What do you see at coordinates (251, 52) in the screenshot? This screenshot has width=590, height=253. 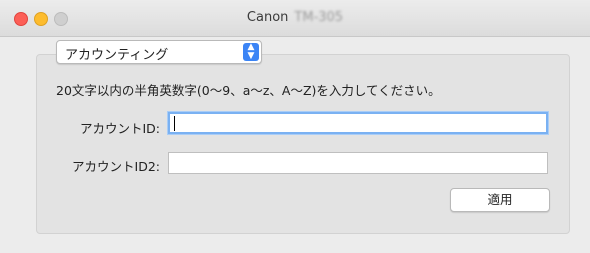 I see `chevron-updown-icon: ▲ ▼` at bounding box center [251, 52].